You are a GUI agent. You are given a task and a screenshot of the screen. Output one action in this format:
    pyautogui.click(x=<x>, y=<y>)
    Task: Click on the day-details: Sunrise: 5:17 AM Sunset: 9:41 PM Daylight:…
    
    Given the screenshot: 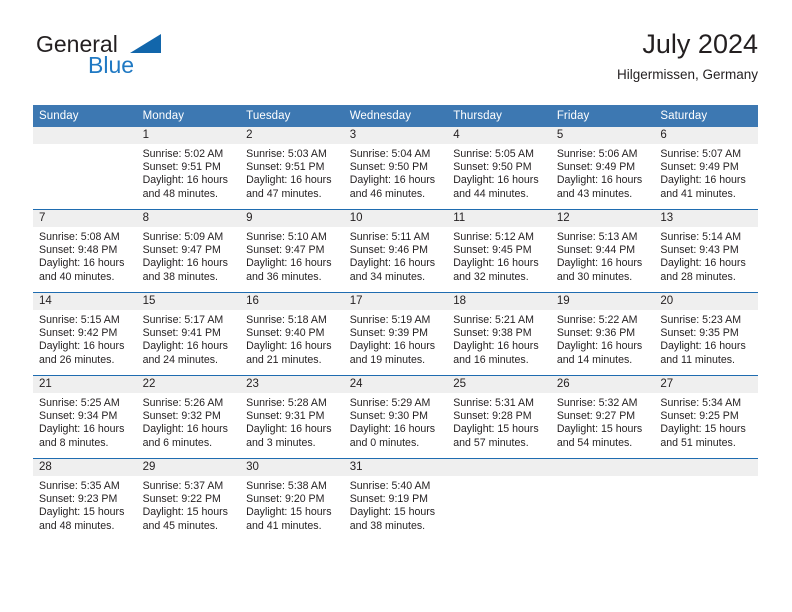 What is the action you would take?
    pyautogui.click(x=189, y=338)
    